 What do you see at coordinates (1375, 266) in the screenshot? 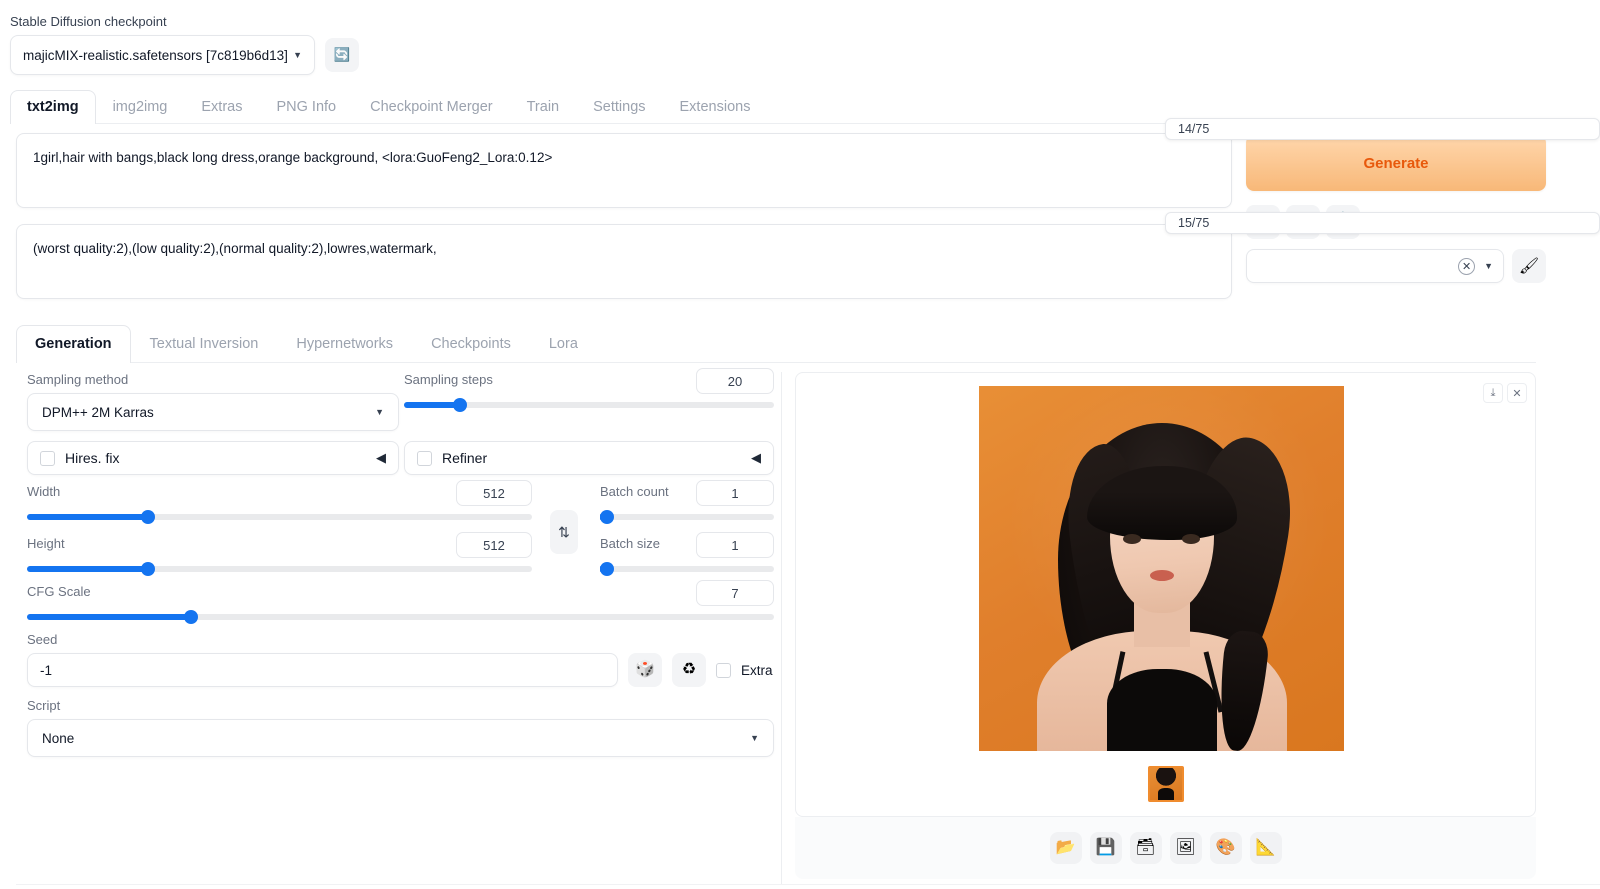
I see `styles-select: ✕ ▼` at bounding box center [1375, 266].